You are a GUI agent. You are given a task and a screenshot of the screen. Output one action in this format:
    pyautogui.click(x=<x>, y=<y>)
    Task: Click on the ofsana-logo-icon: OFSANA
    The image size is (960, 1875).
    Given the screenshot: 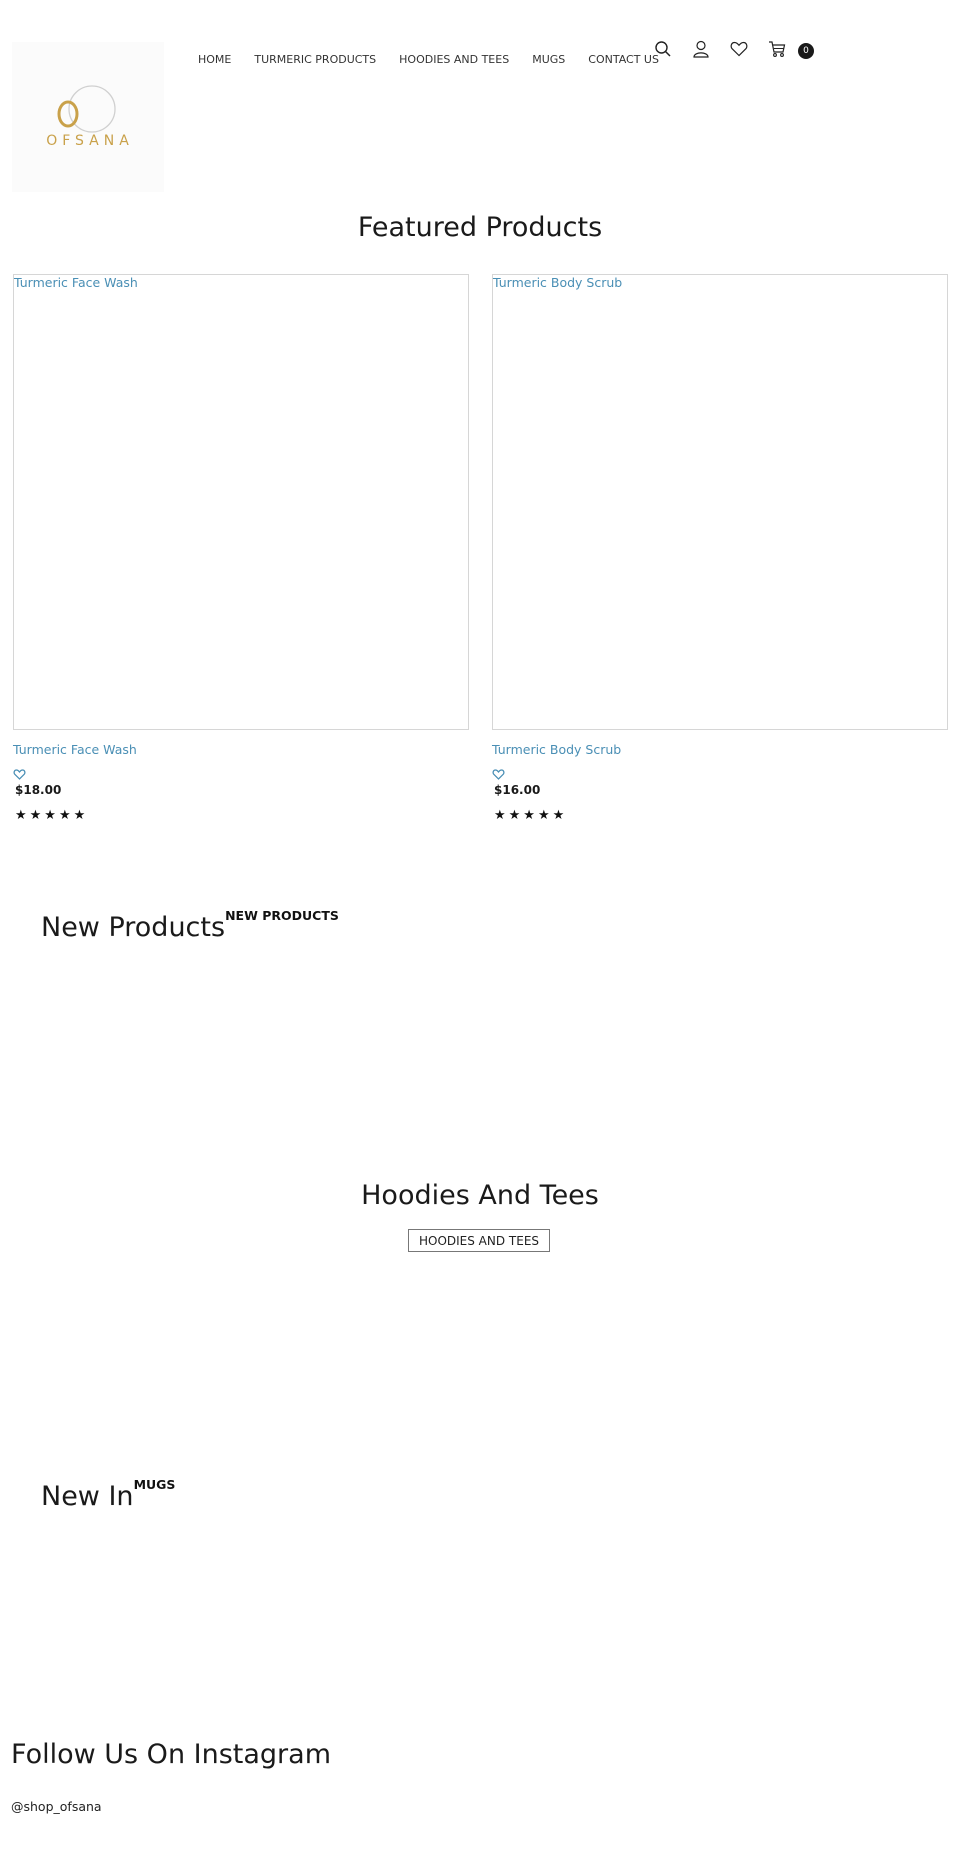 What is the action you would take?
    pyautogui.click(x=90, y=117)
    